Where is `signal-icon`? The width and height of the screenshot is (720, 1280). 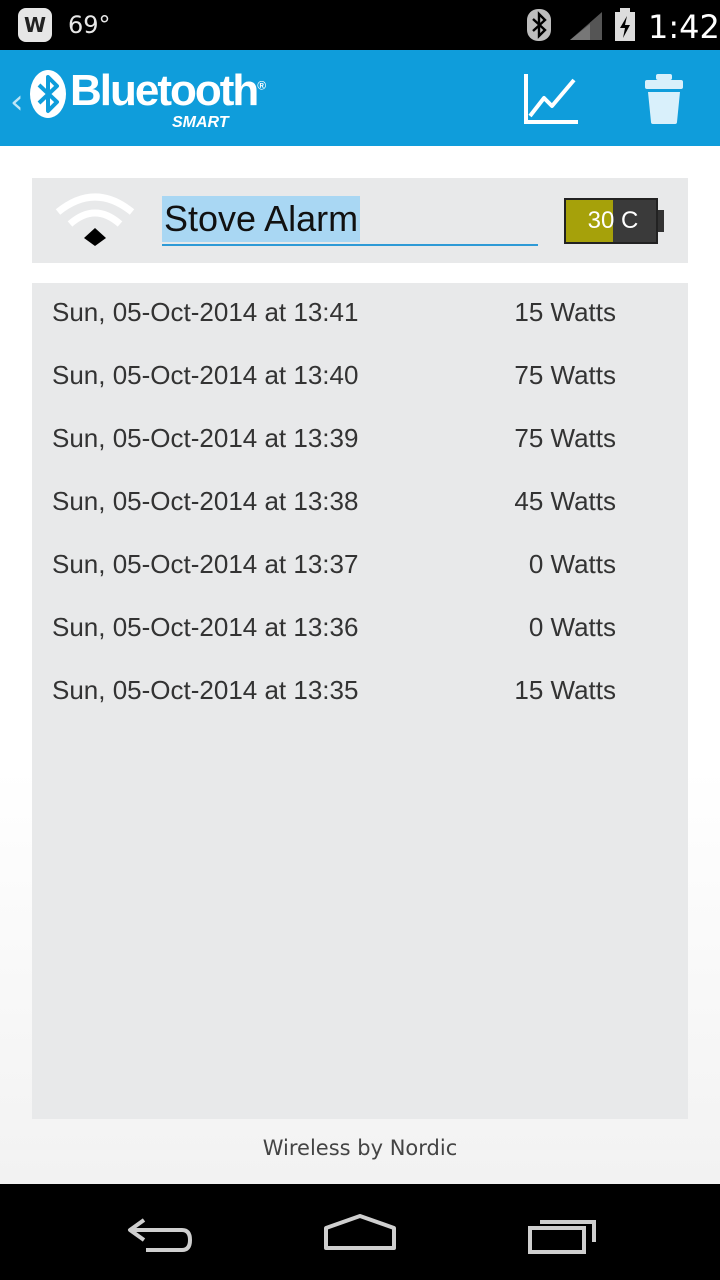 signal-icon is located at coordinates (586, 26).